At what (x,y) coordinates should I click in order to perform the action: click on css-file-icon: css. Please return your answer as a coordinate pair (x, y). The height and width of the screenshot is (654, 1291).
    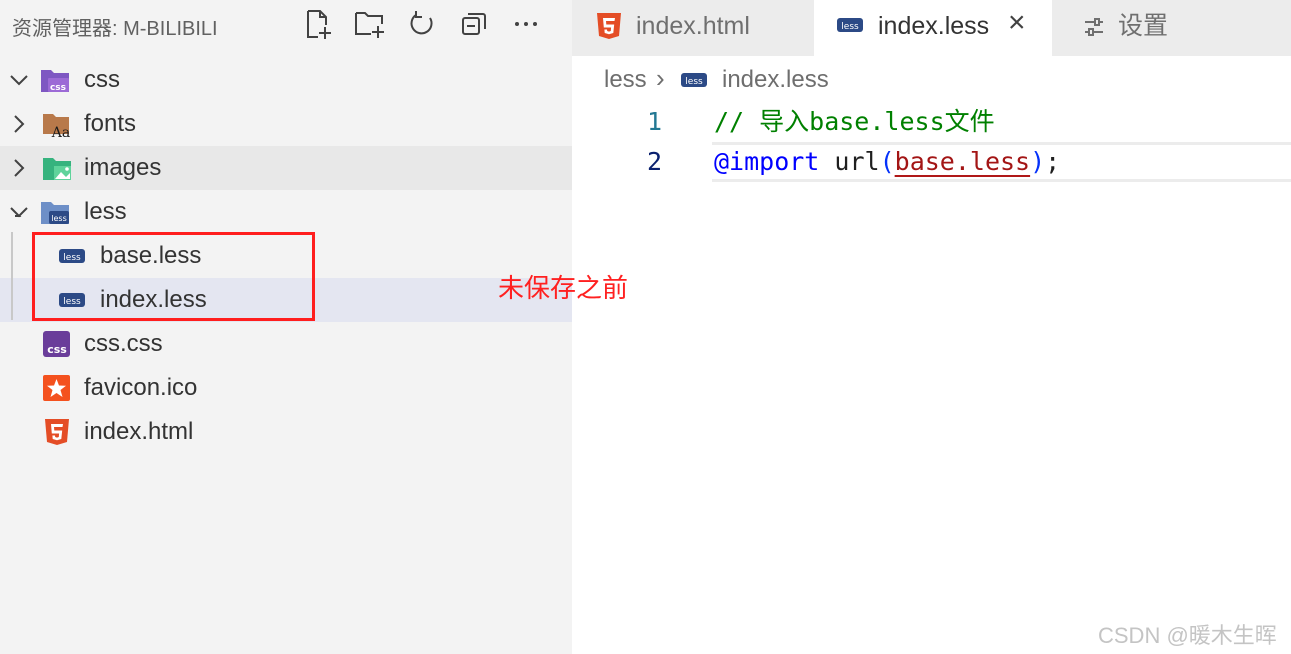
    Looking at the image, I should click on (56, 344).